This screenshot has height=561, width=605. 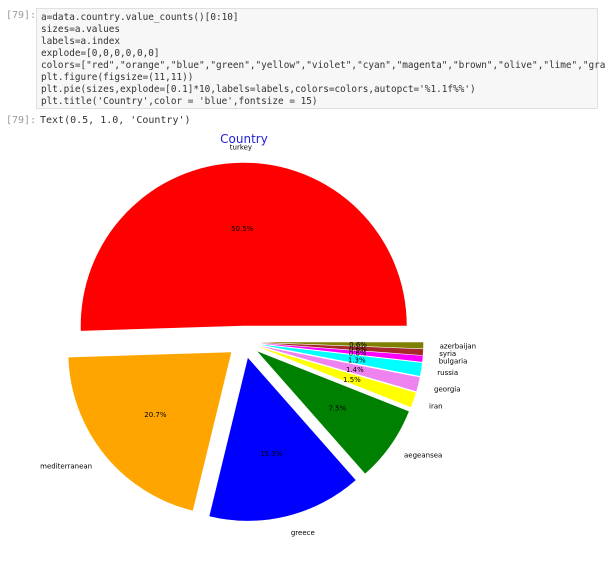 I want to click on pie-slice-mediterranean, so click(x=150, y=431).